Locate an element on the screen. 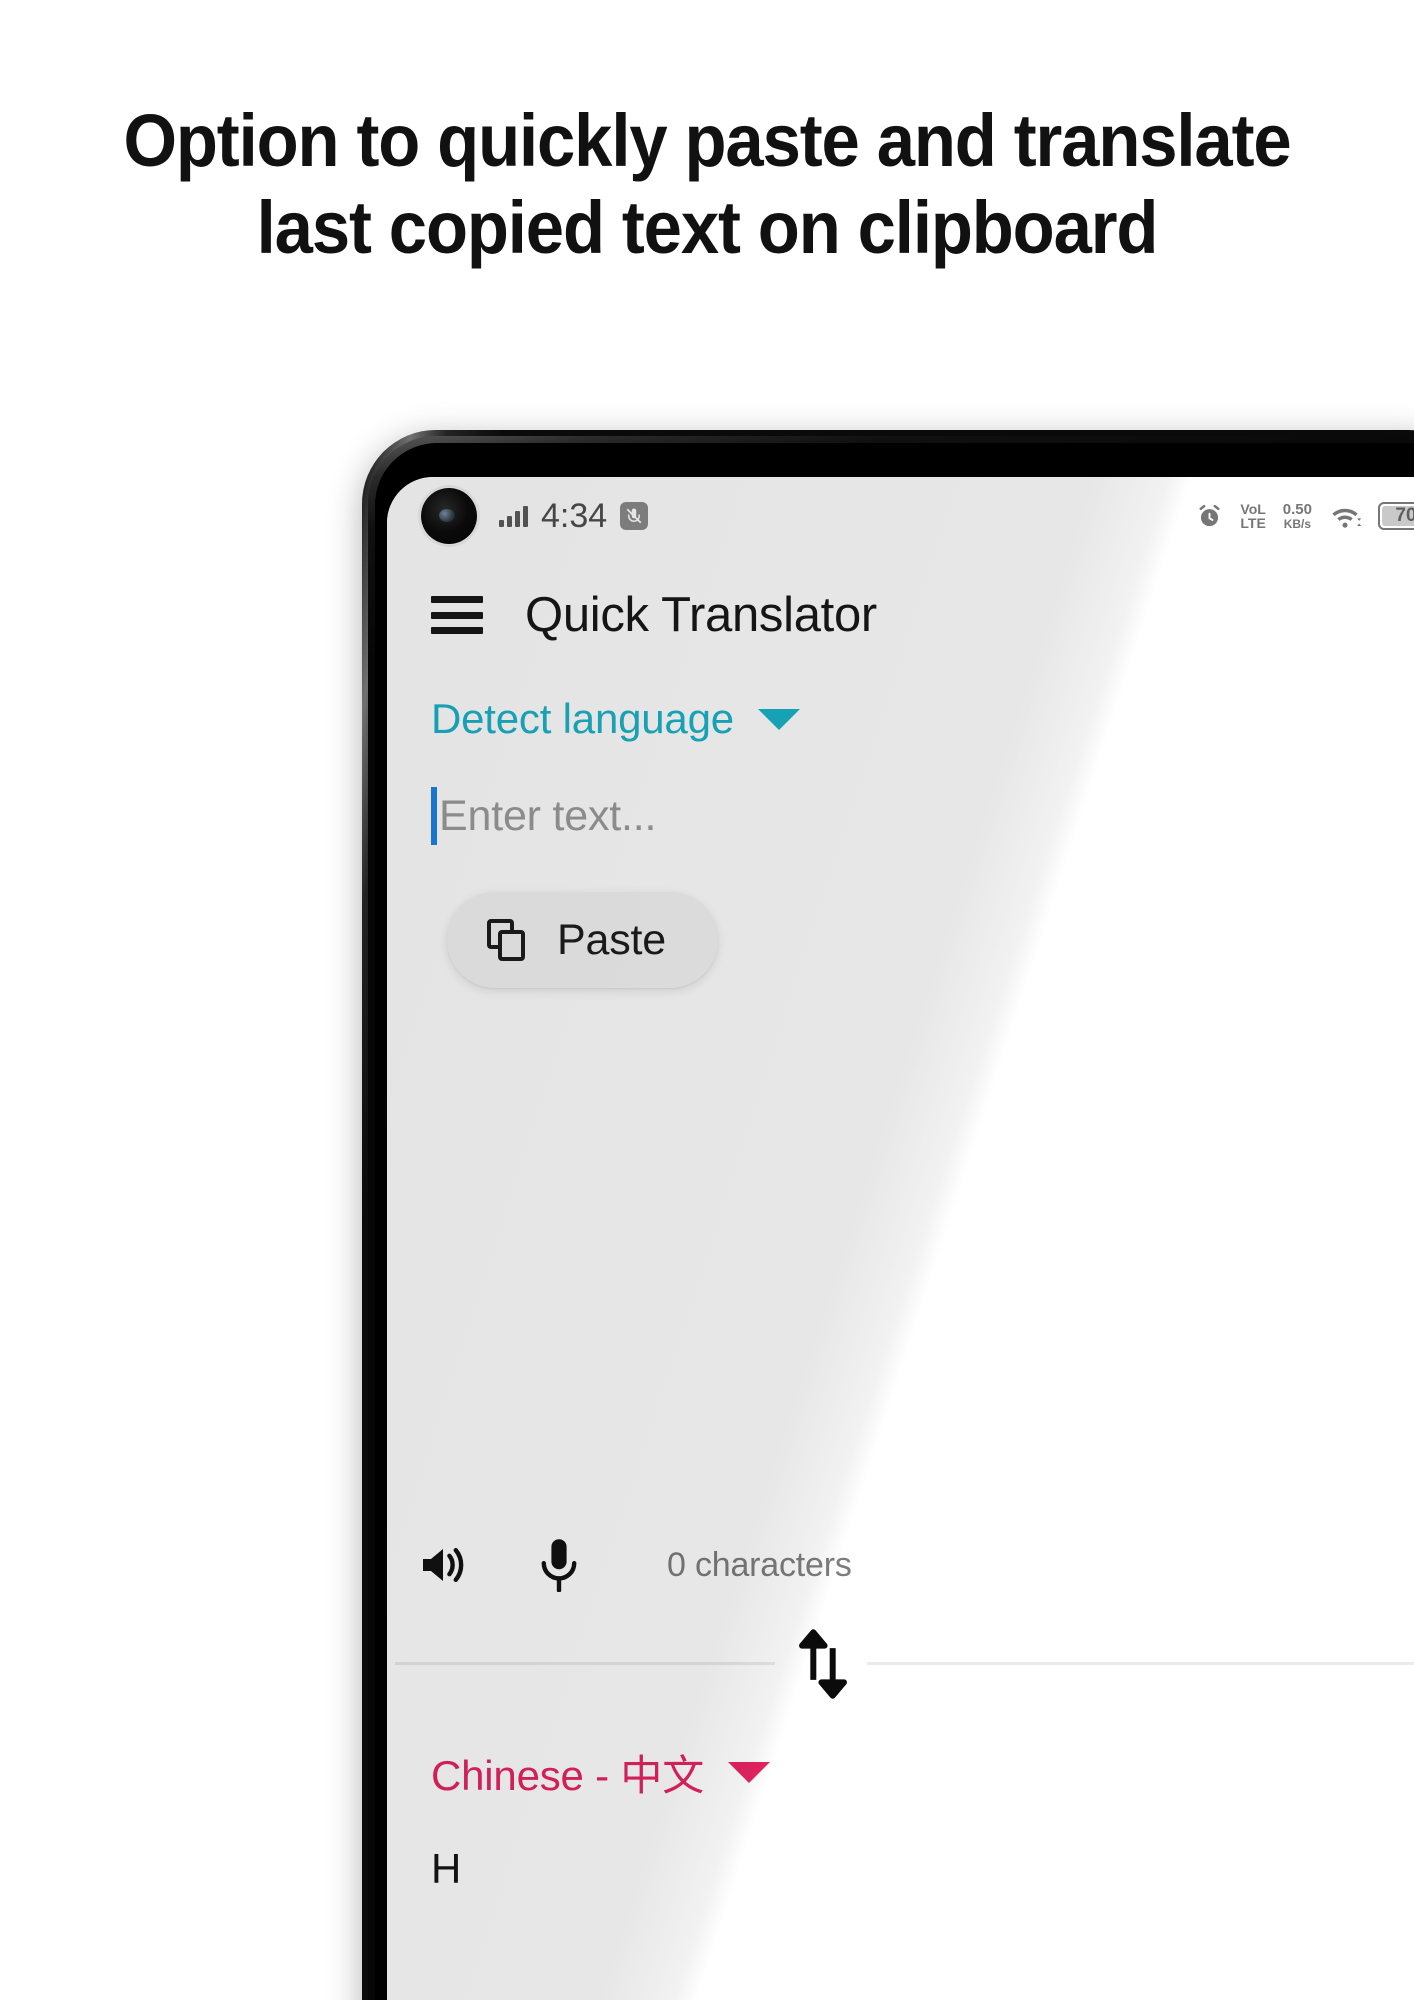  swap-languages-button is located at coordinates (823, 1664).